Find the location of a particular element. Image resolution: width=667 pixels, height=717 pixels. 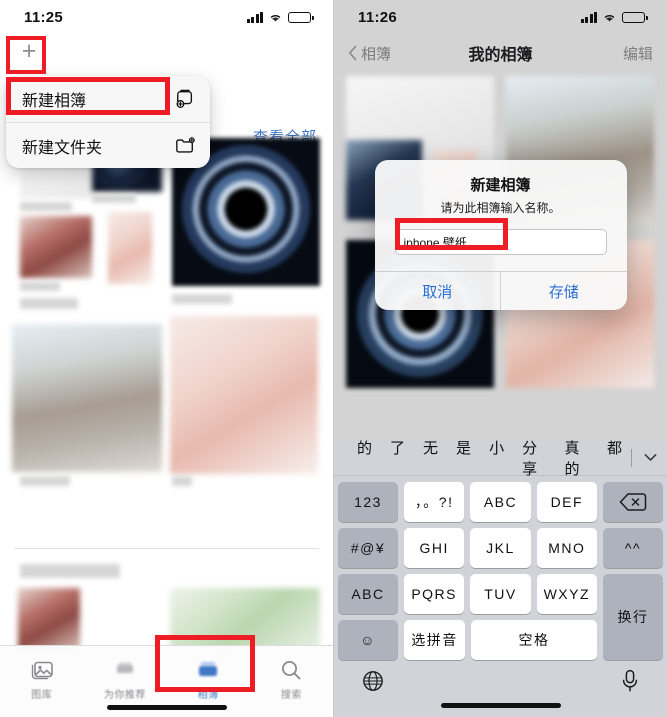

new-folder-icon is located at coordinates (185, 144).